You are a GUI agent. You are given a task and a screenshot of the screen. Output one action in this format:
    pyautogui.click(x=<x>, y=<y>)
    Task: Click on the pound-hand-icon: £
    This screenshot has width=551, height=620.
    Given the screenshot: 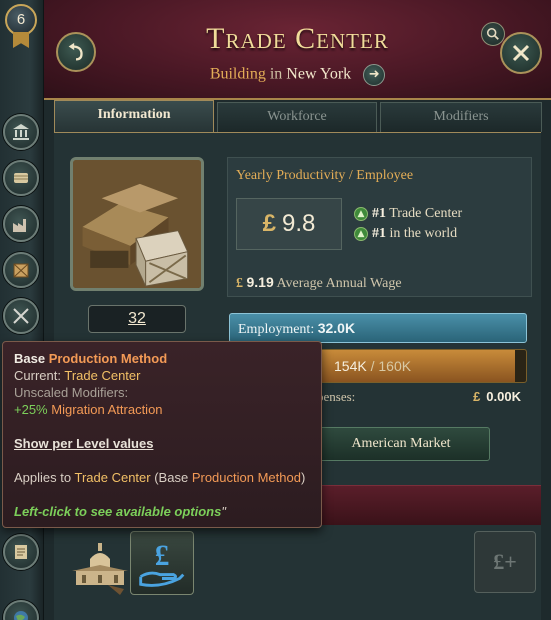 What is the action you would take?
    pyautogui.click(x=162, y=563)
    